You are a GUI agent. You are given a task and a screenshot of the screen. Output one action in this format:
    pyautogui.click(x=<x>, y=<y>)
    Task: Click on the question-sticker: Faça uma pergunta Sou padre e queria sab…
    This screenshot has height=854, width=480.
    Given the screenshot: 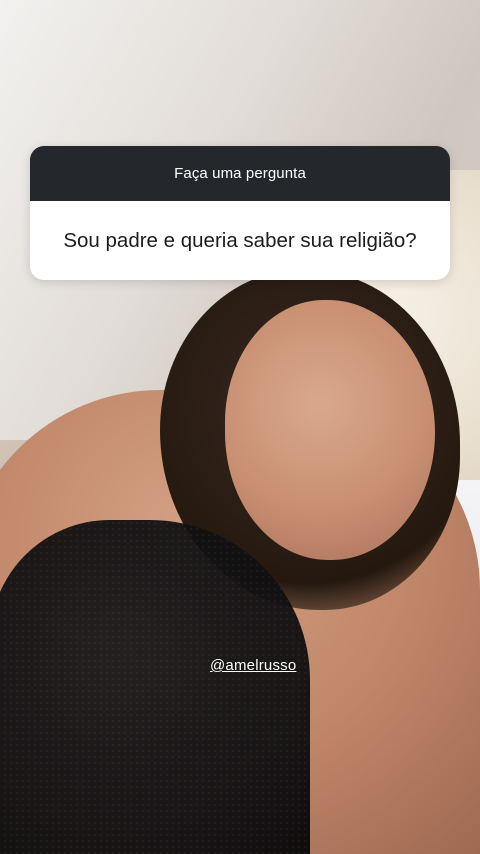 What is the action you would take?
    pyautogui.click(x=240, y=213)
    